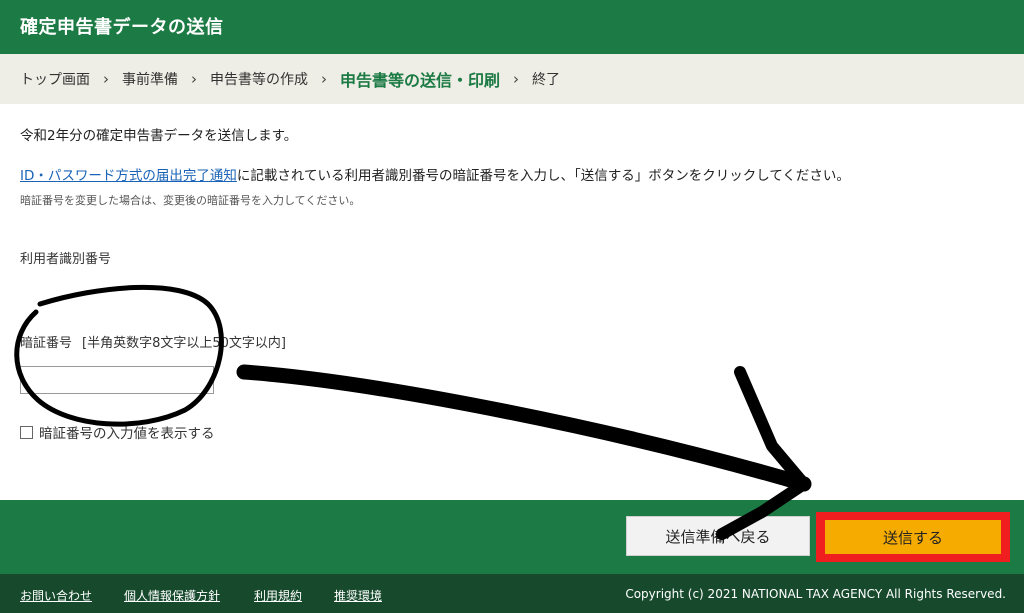 This screenshot has width=1024, height=613. Describe the element at coordinates (718, 536) in the screenshot. I see `back-button: 送信準備へ戻る` at that location.